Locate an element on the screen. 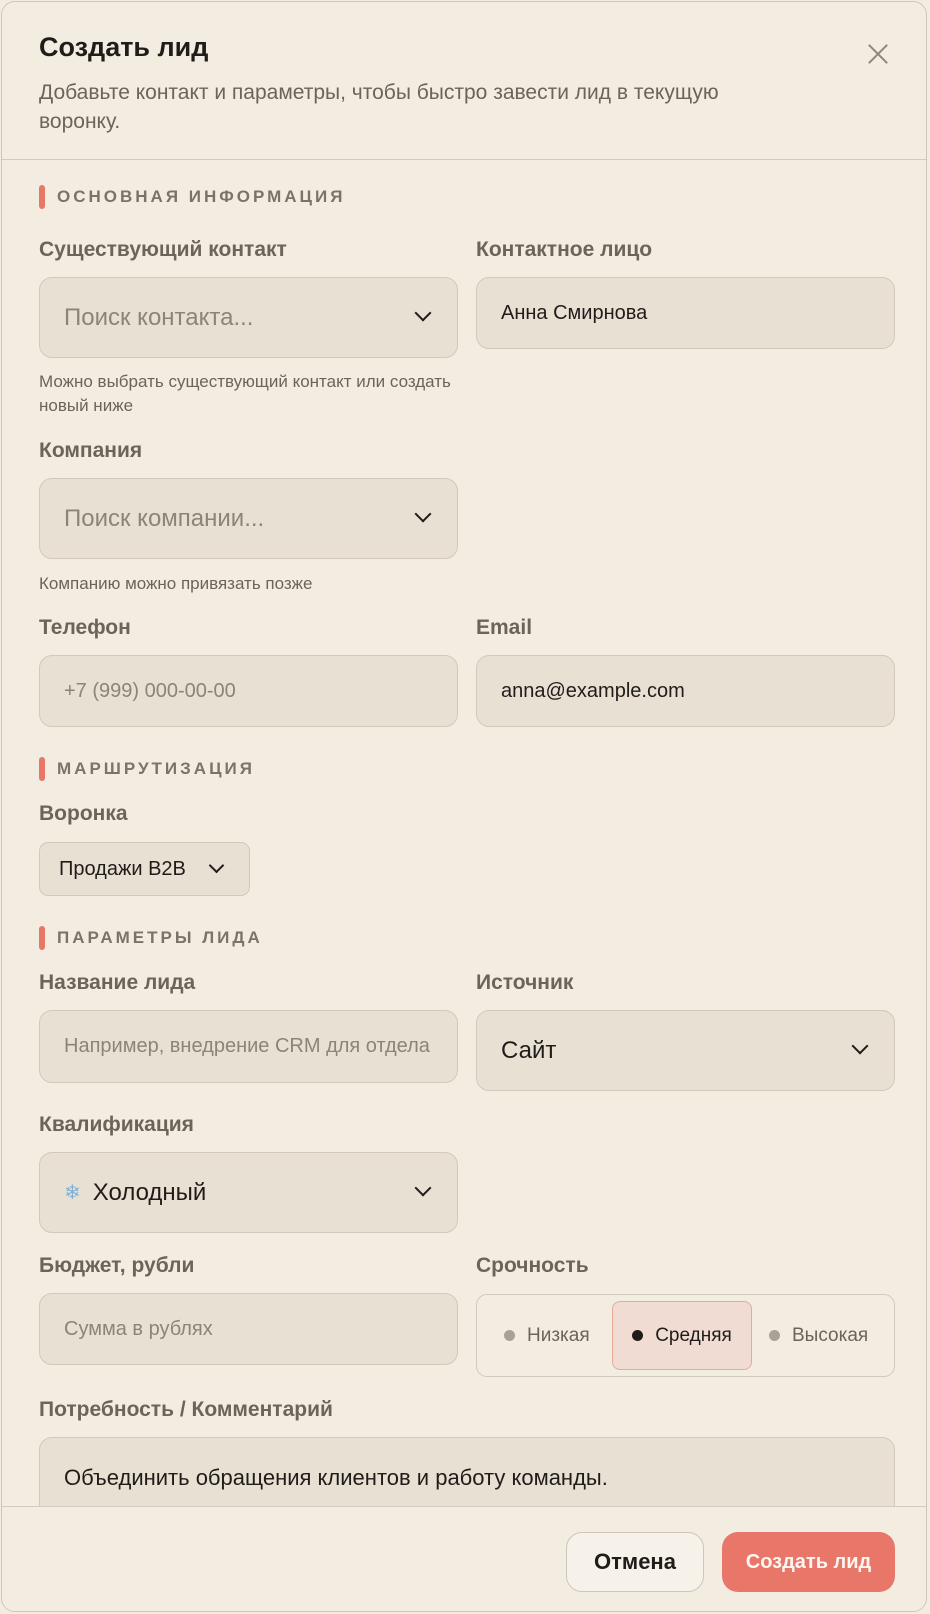 The width and height of the screenshot is (930, 1614). dialog-title: Создать лид is located at coordinates (124, 47).